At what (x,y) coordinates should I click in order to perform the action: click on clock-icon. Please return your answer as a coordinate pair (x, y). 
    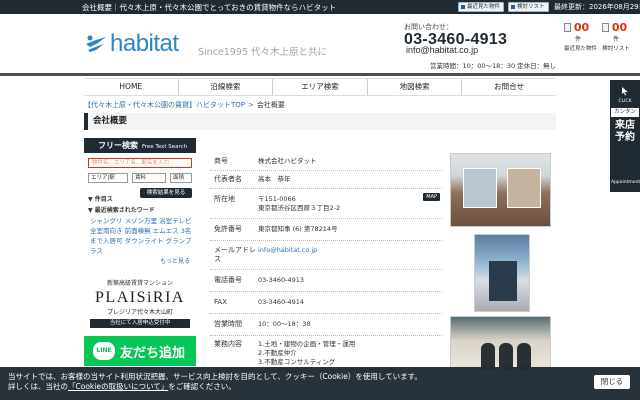
    Looking at the image, I should click on (463, 7).